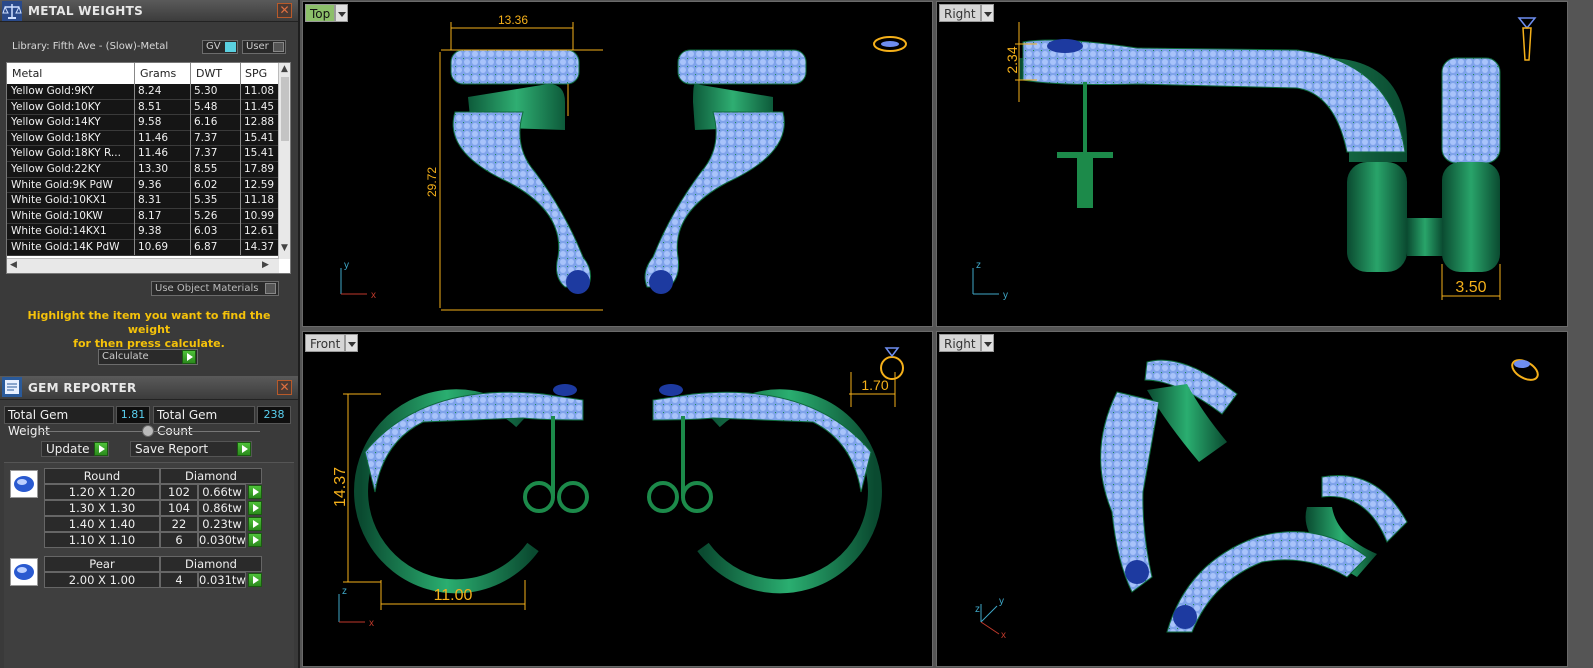 The width and height of the screenshot is (1593, 668). Describe the element at coordinates (148, 431) in the screenshot. I see `collapse-icon` at that location.